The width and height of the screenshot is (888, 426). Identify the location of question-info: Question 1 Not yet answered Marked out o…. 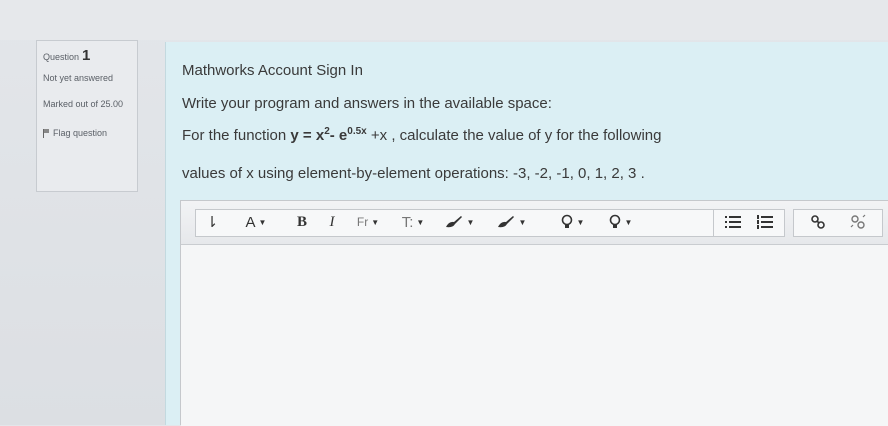
(87, 116).